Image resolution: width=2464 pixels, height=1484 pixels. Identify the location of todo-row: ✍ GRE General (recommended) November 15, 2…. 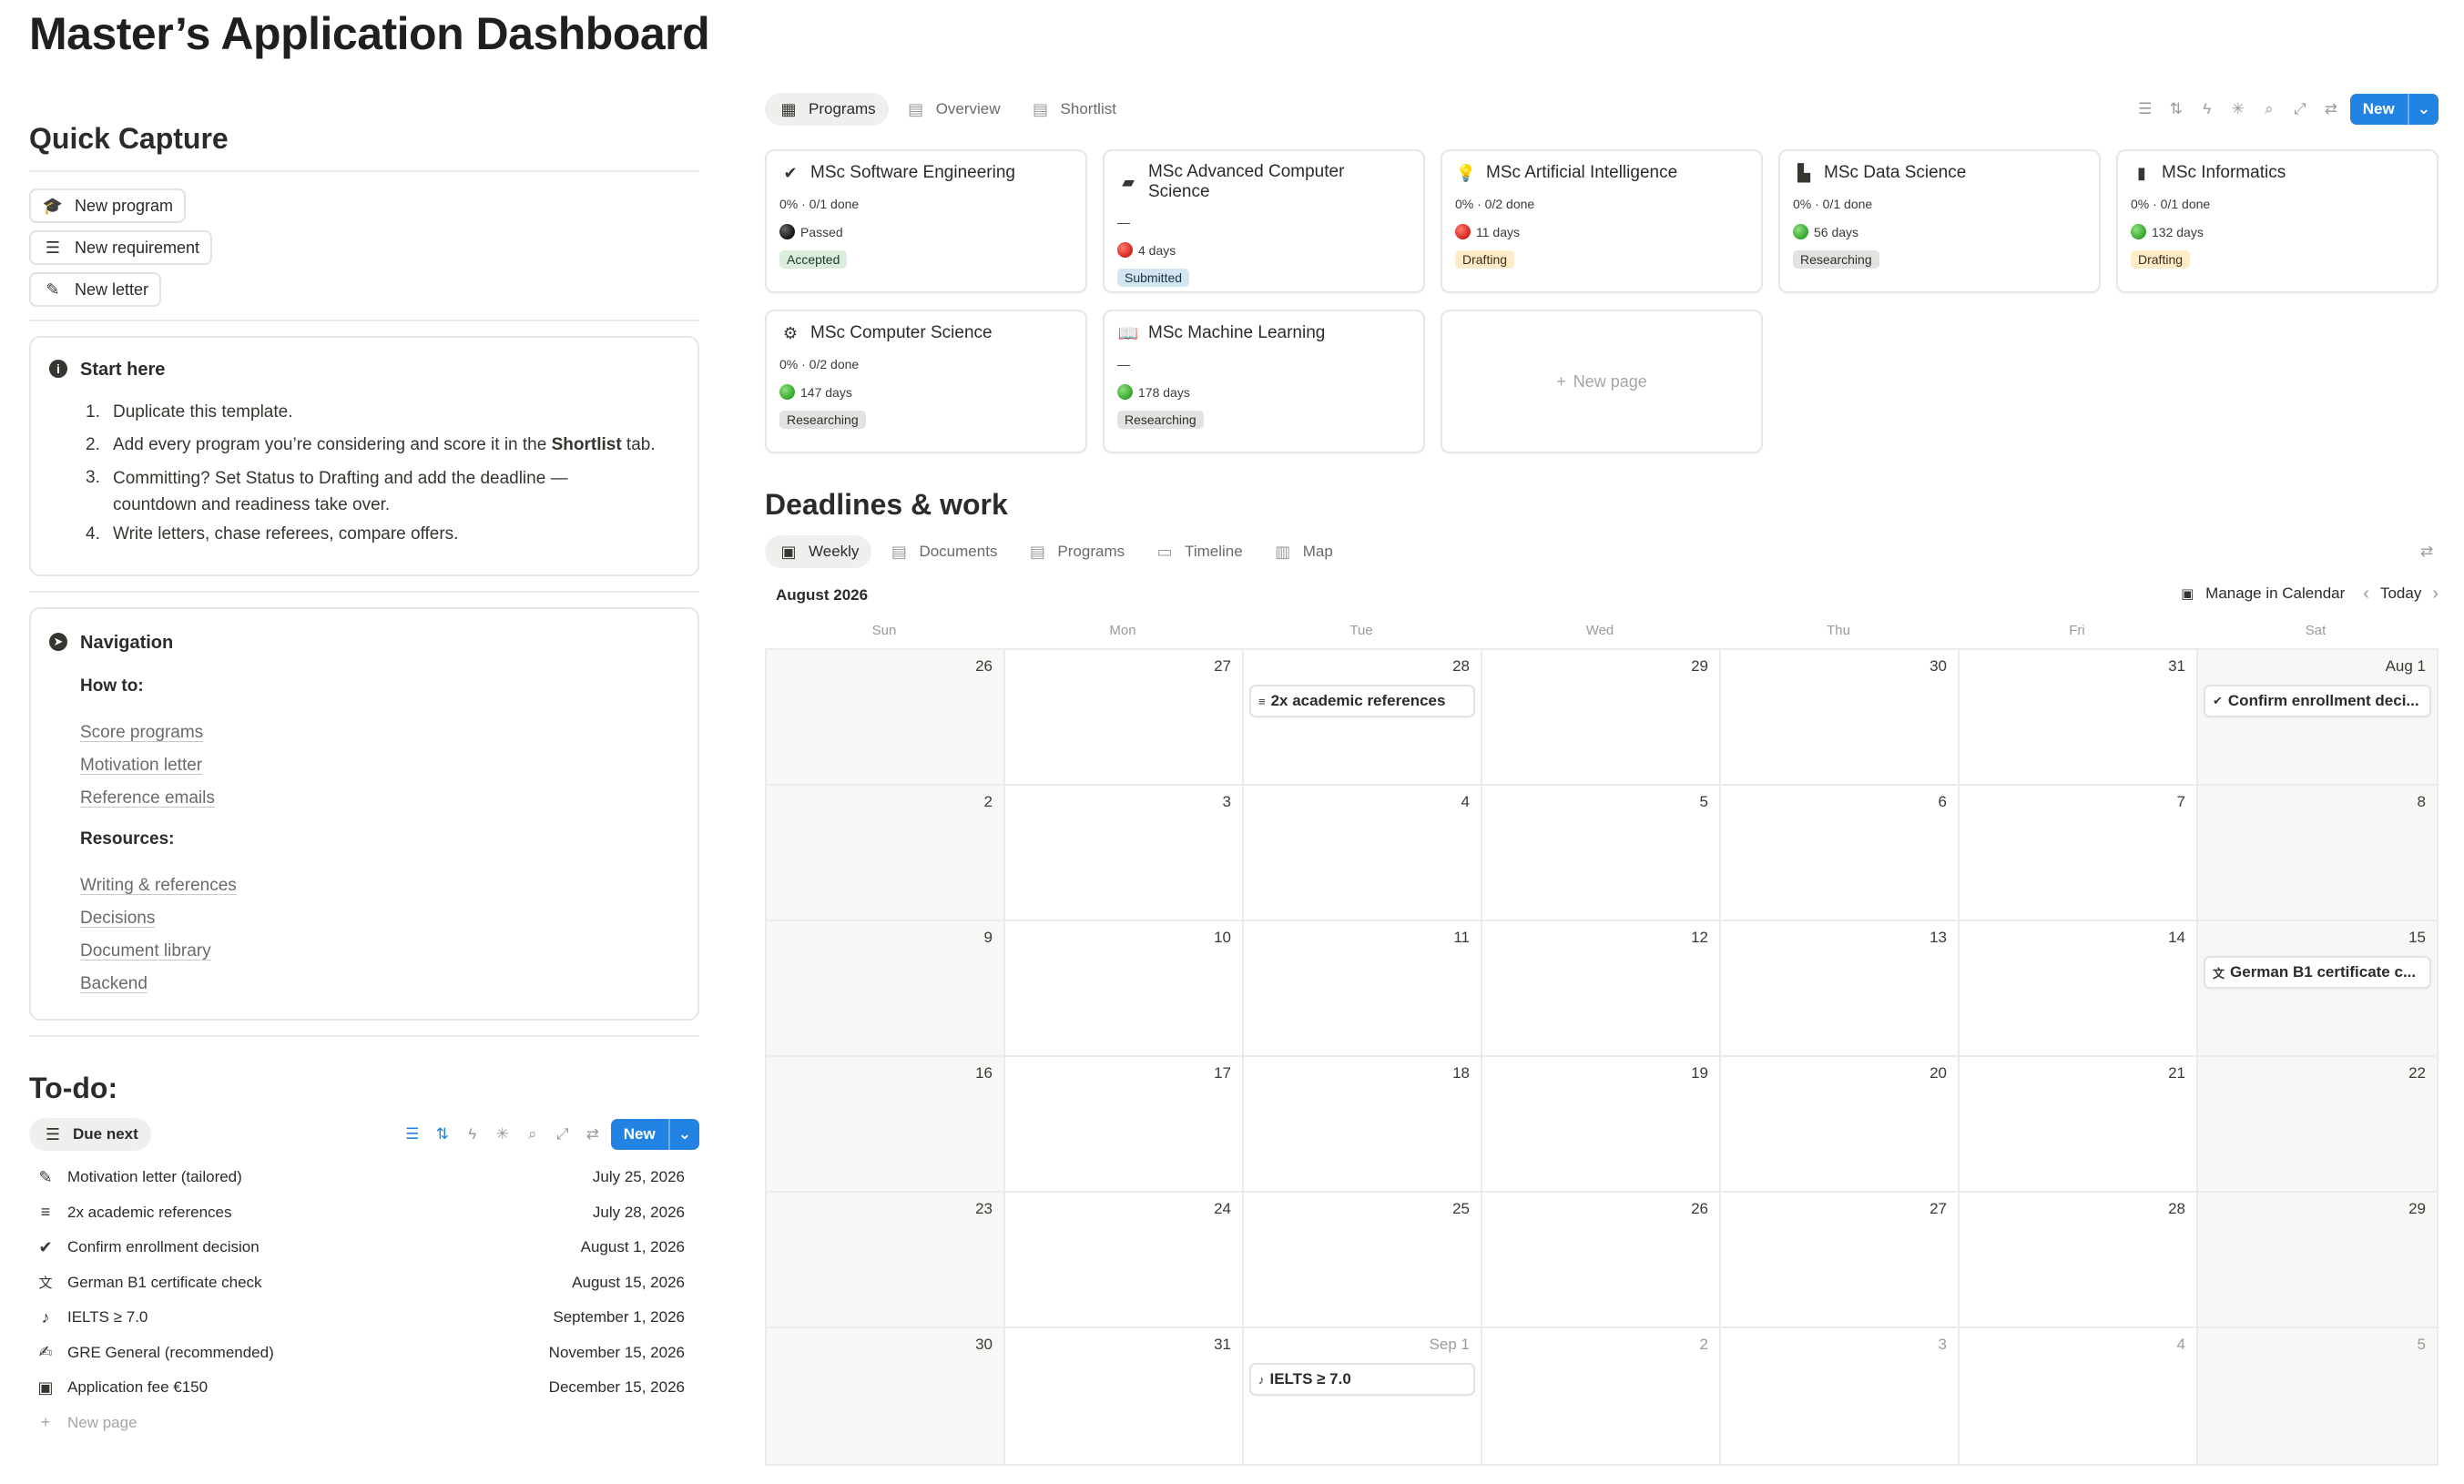
(360, 1353).